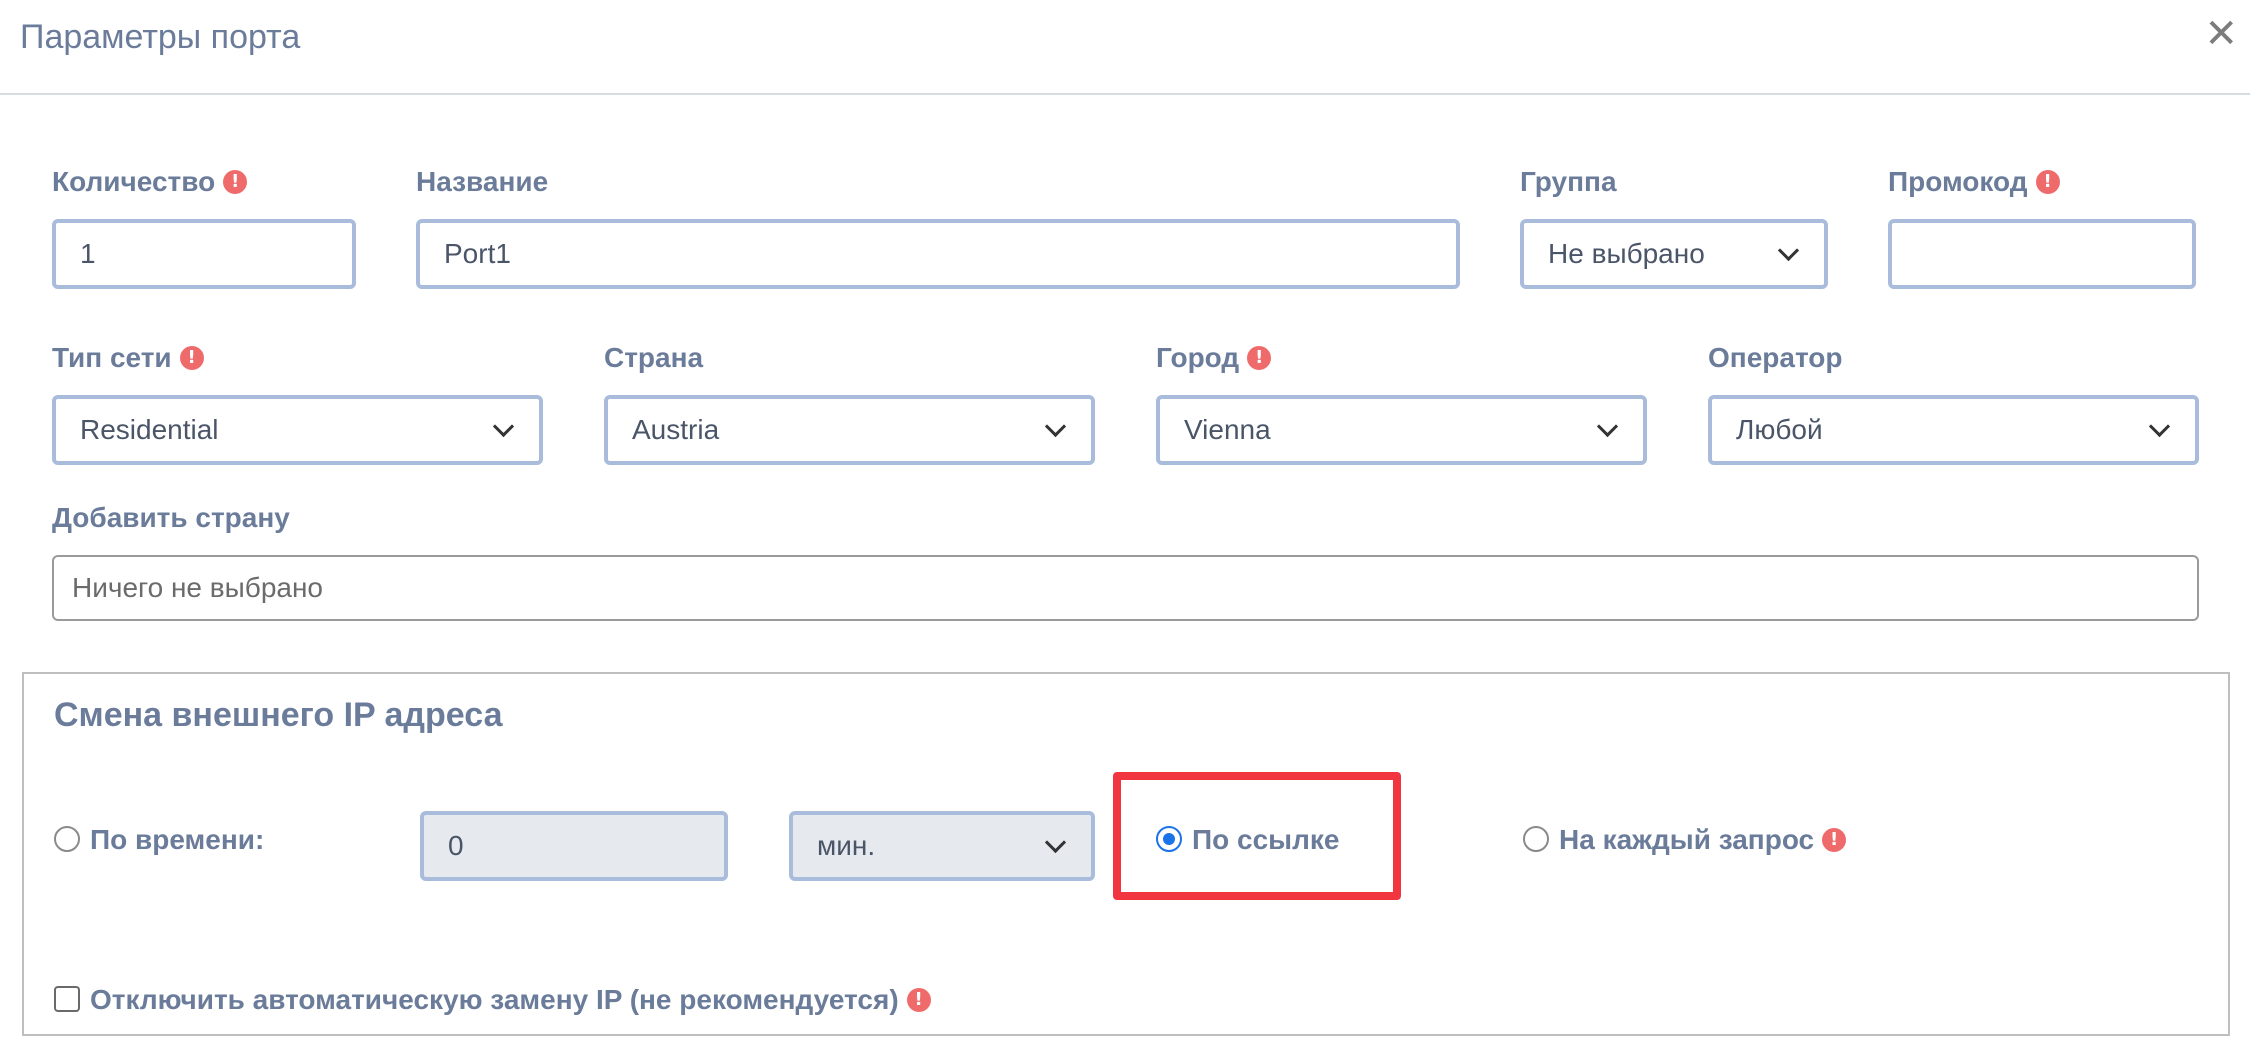 Image resolution: width=2250 pixels, height=1051 pixels. I want to click on city-label: Город !, so click(1214, 358).